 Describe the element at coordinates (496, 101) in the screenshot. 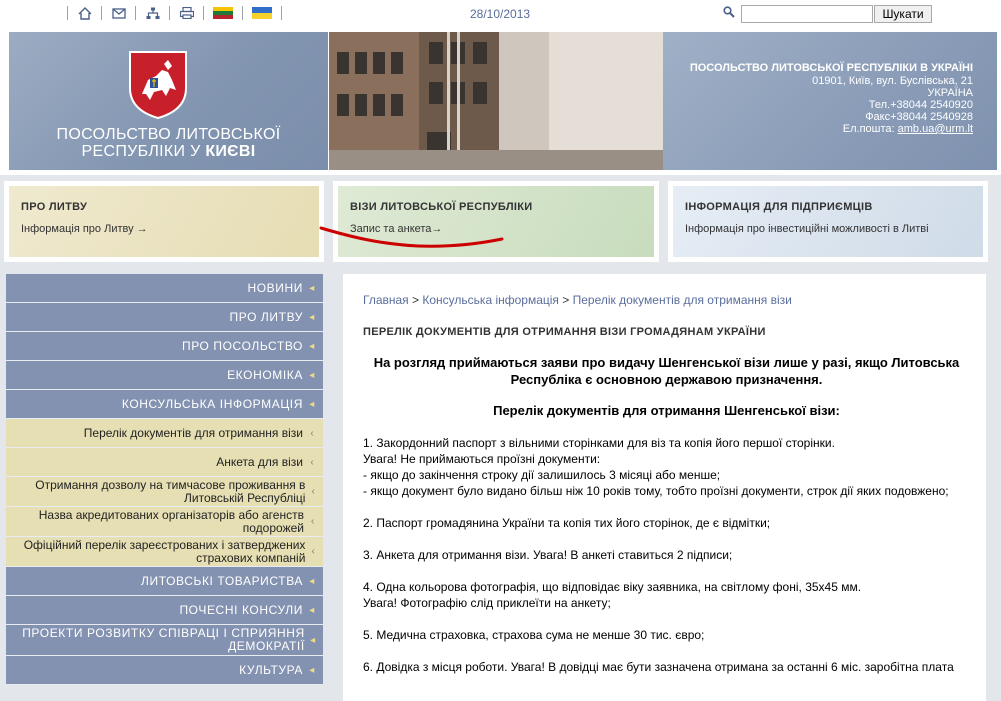

I see `embassy-building-photo` at that location.